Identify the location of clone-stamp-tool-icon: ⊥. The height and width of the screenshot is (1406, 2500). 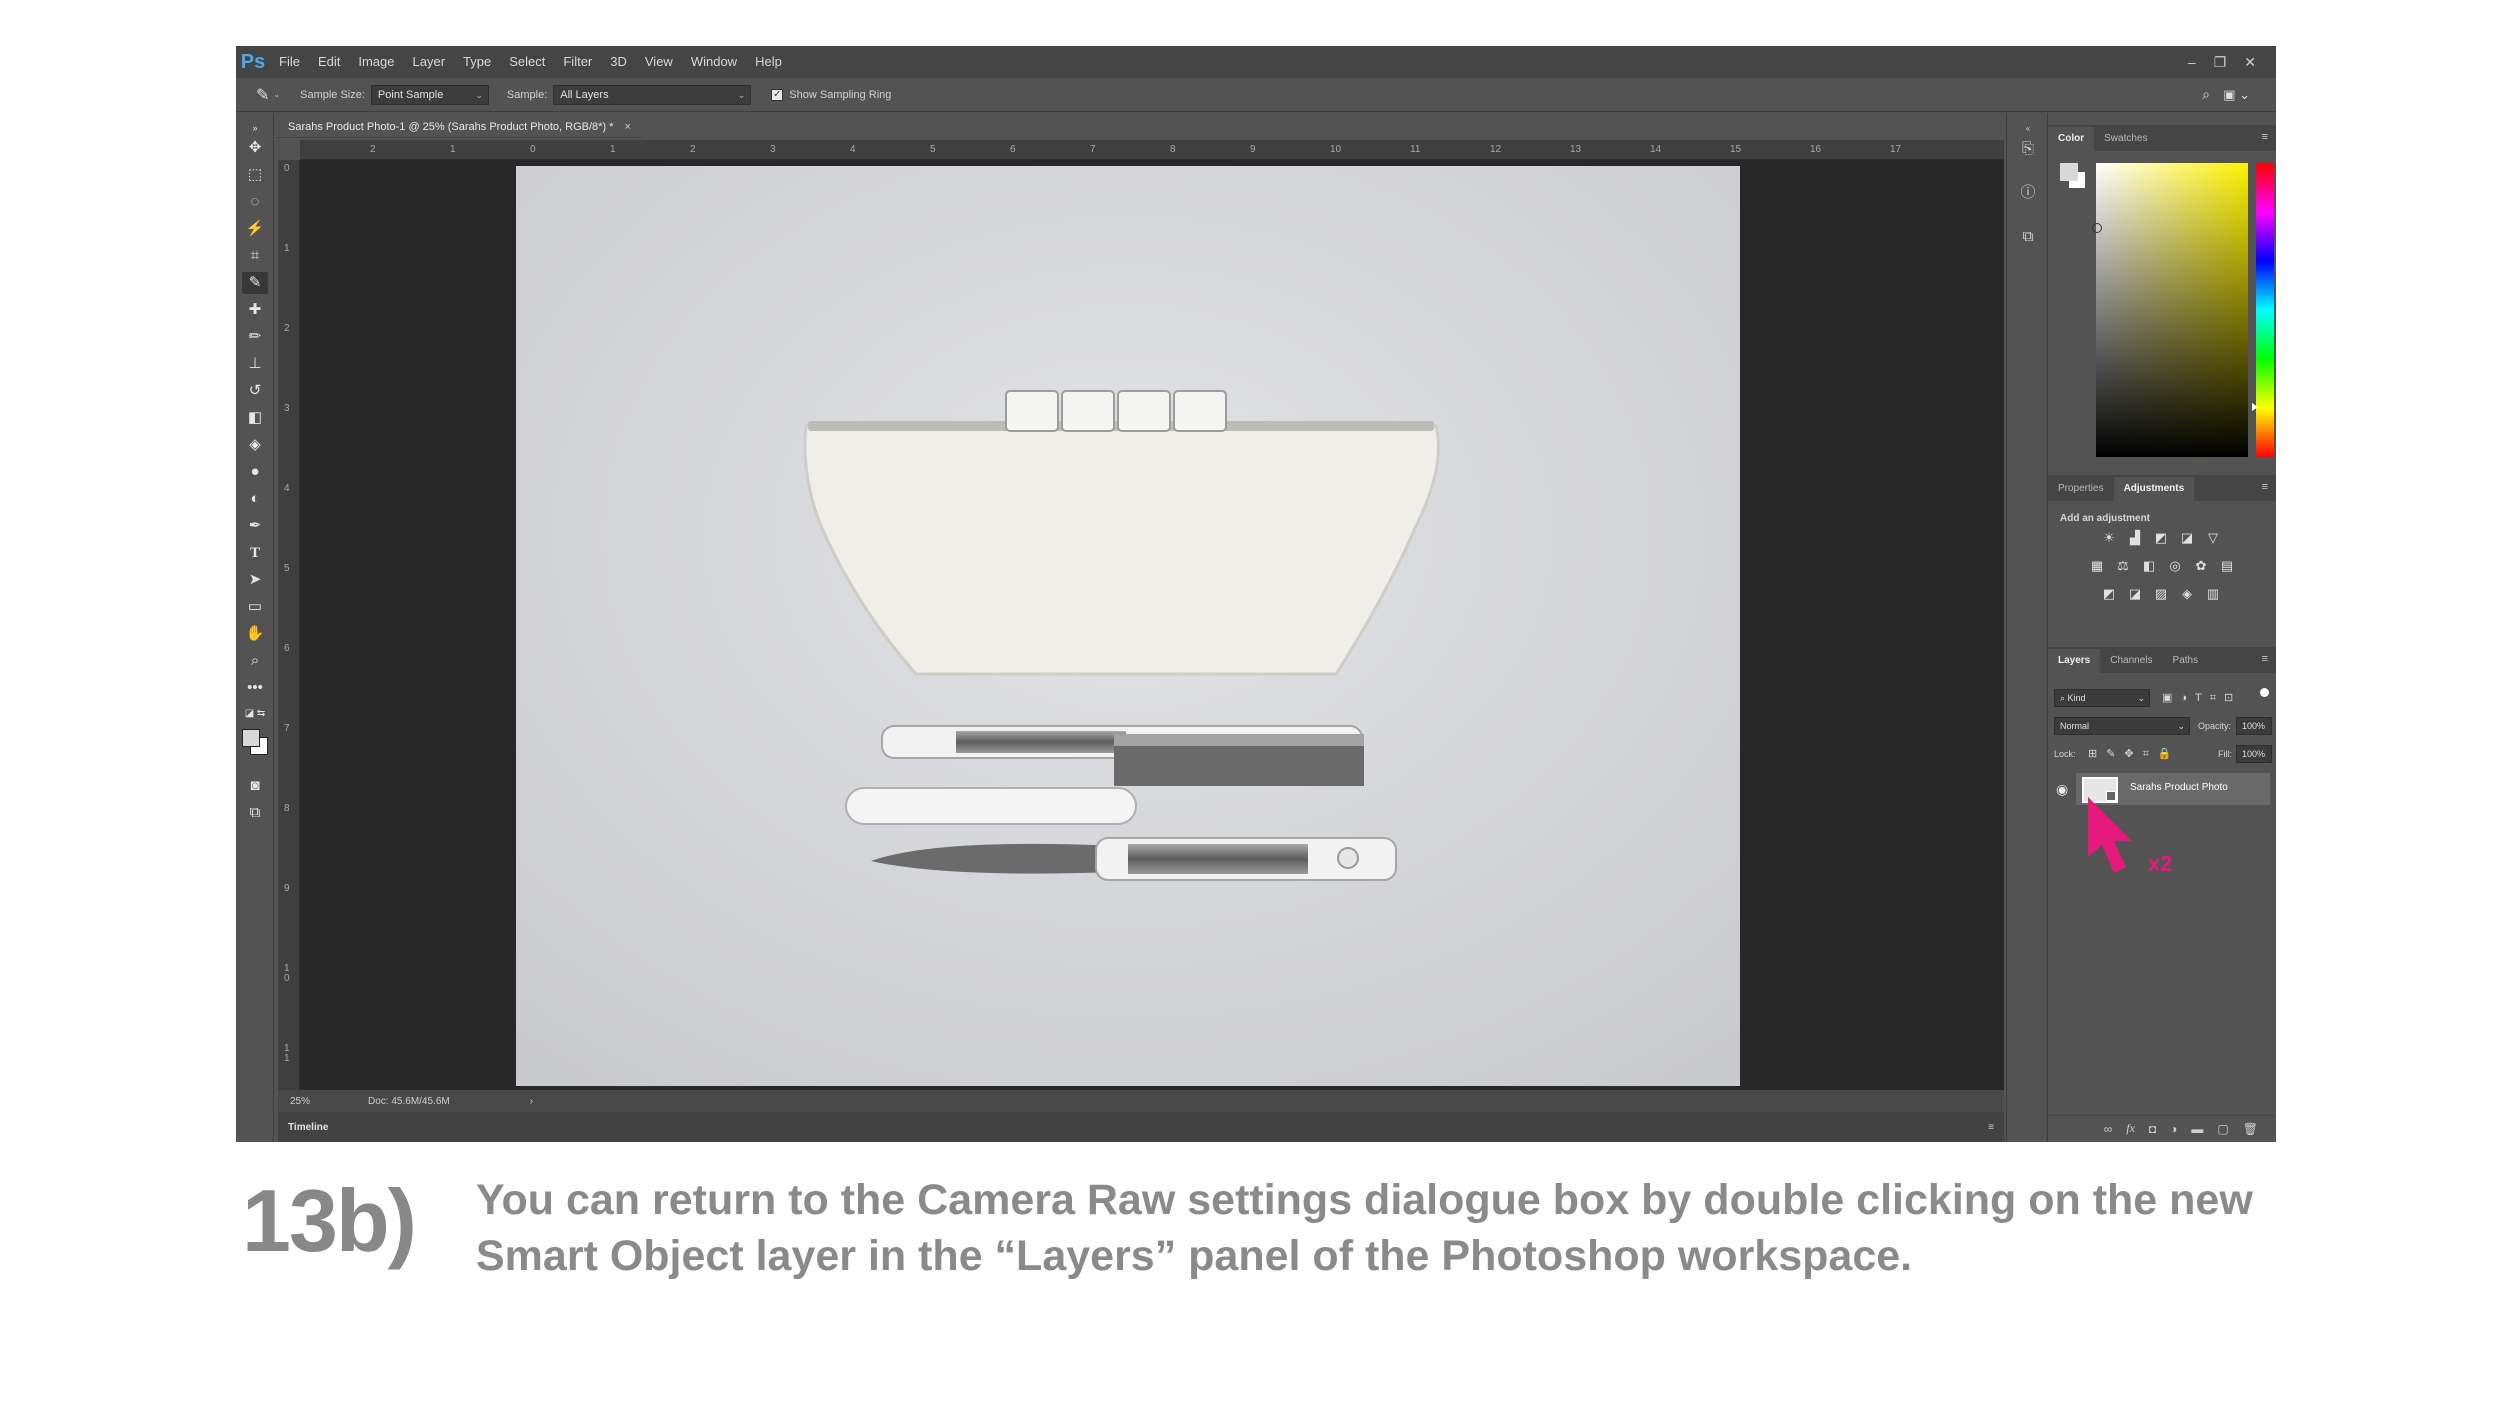
(255, 364).